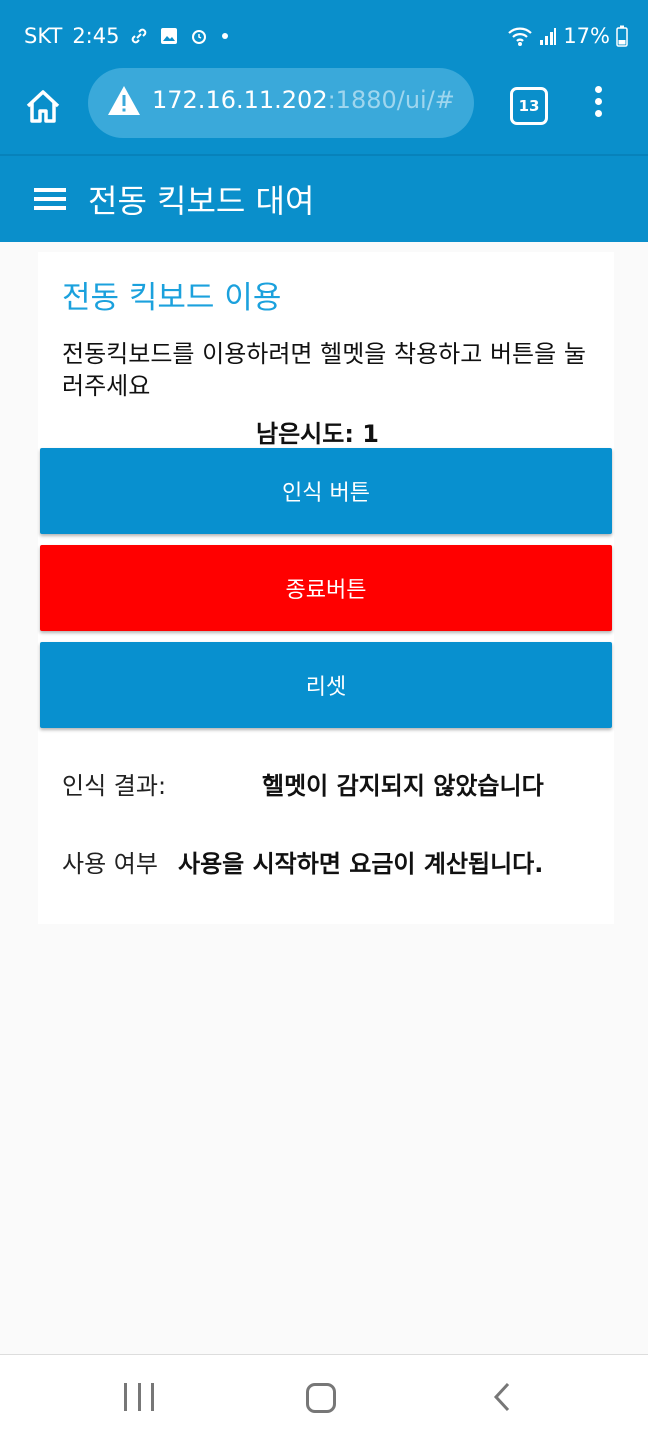  What do you see at coordinates (110, 864) in the screenshot?
I see `usage-status-label: 사용 여부` at bounding box center [110, 864].